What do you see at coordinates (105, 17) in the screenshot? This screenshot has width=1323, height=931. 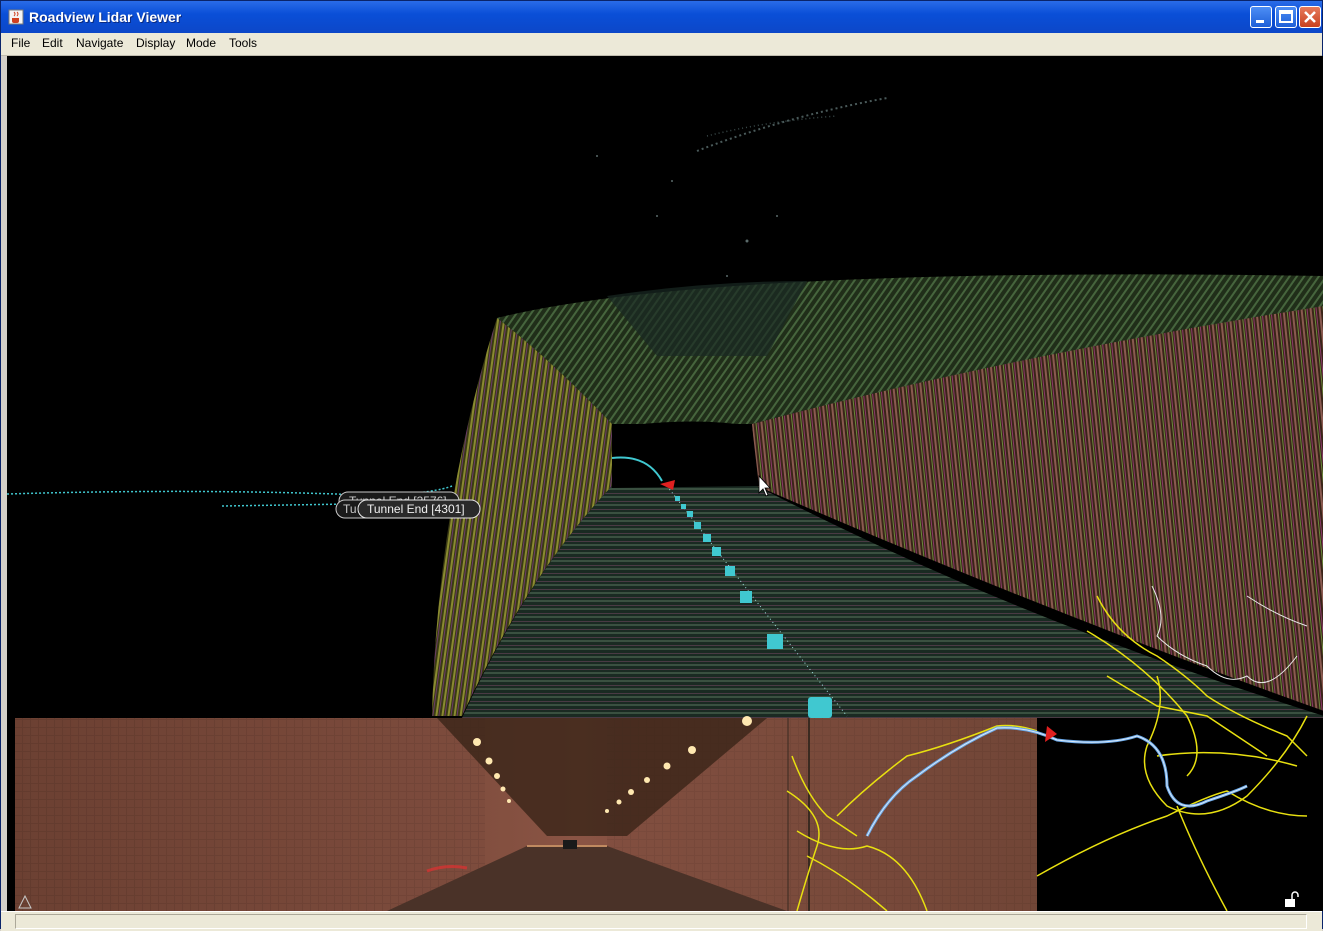 I see `window-title: Roadview Lidar Viewer` at bounding box center [105, 17].